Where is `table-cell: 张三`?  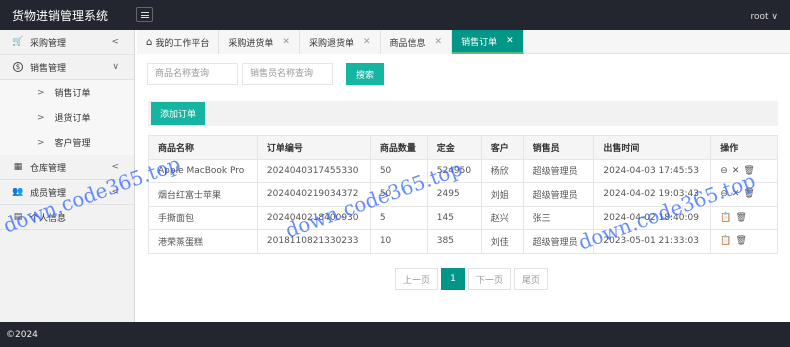 table-cell: 张三 is located at coordinates (558, 217).